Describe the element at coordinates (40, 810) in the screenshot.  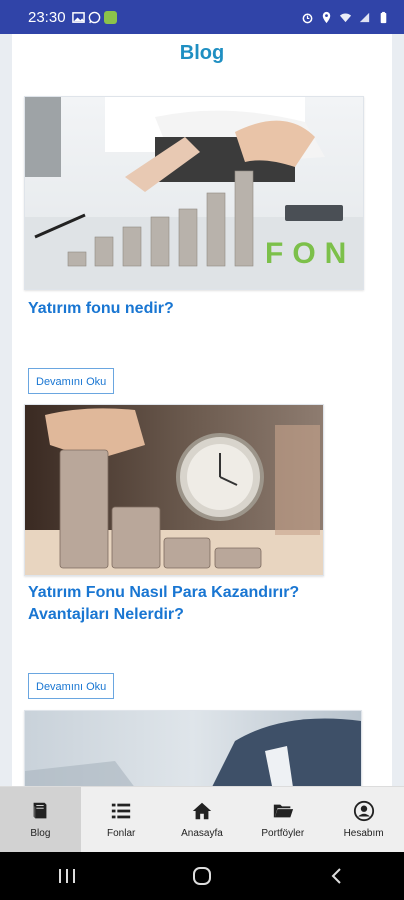
I see `book-icon` at that location.